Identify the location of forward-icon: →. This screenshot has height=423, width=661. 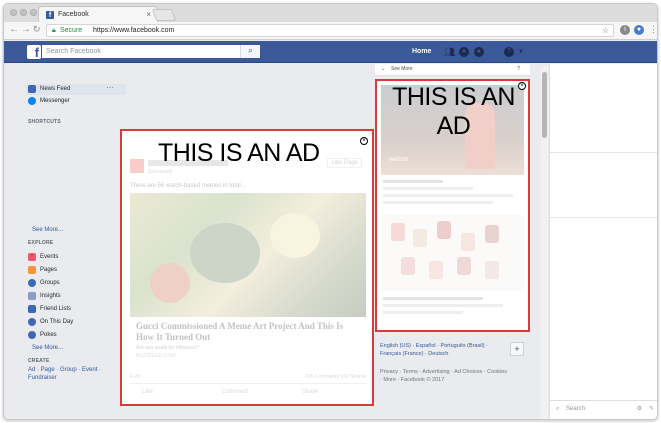
(26, 29).